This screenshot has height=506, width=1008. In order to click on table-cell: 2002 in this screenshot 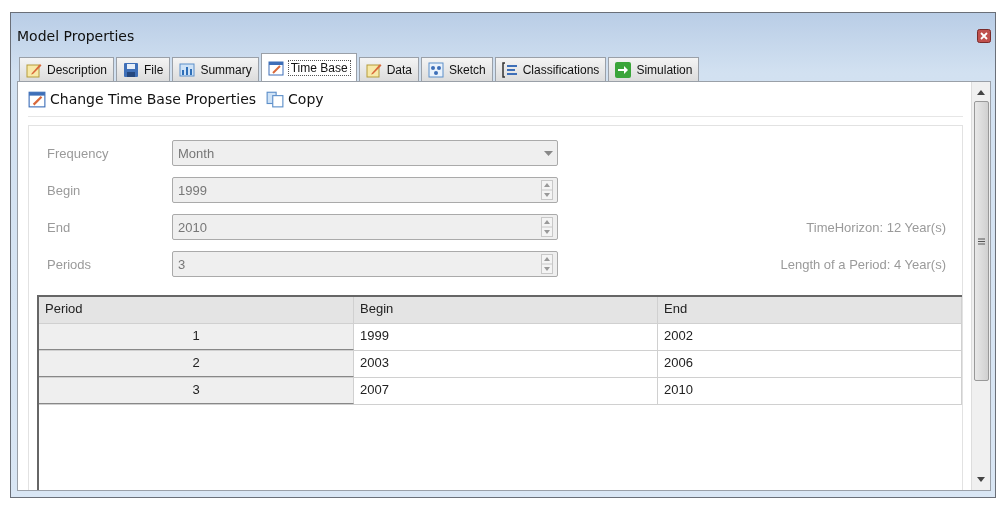, I will do `click(810, 337)`.